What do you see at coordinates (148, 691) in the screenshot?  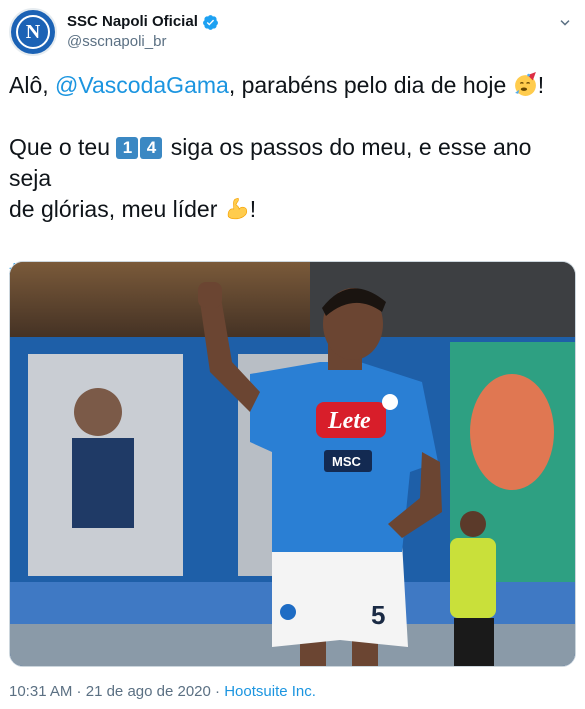 I see `tweet-date: 21 de ago de 2020` at bounding box center [148, 691].